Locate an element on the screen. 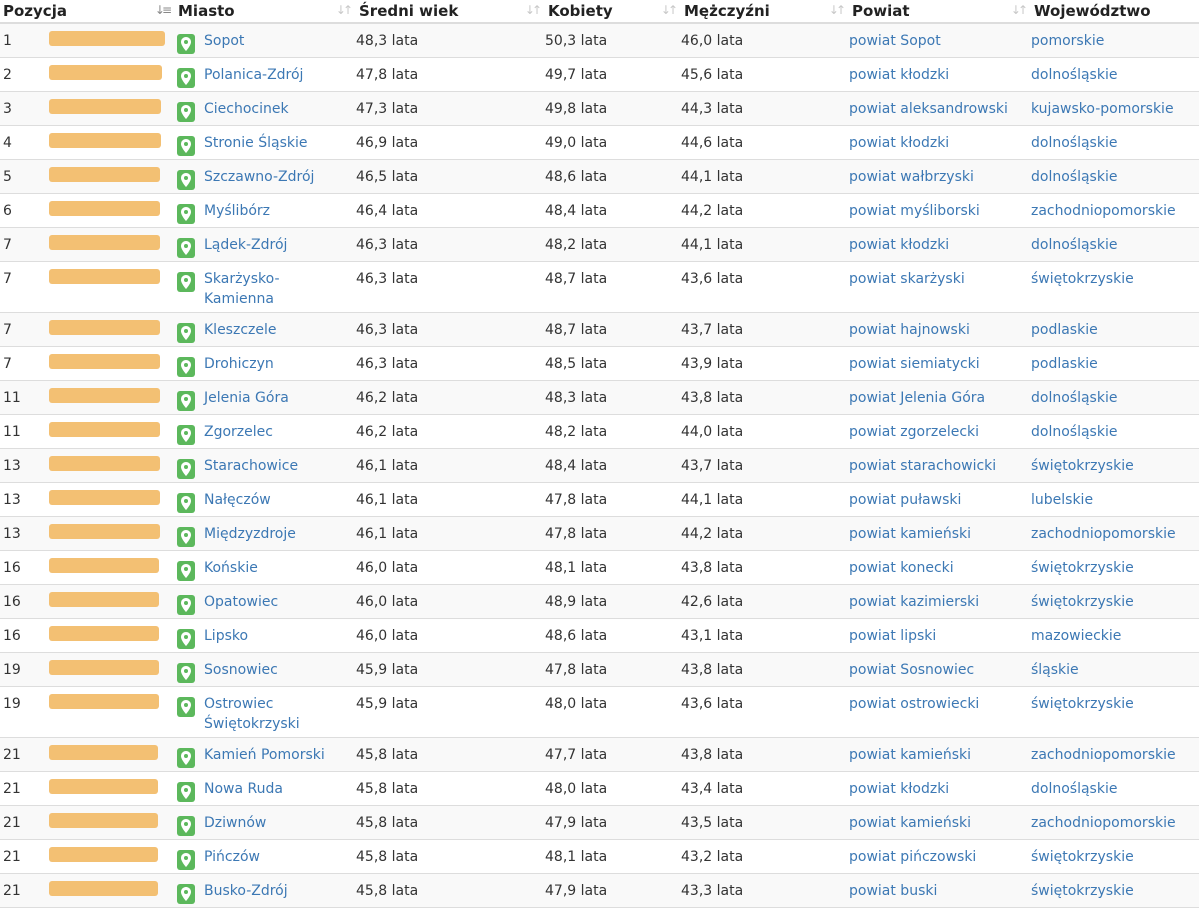 The image size is (1199, 915). powiat-link: powiat kazimierski is located at coordinates (914, 602).